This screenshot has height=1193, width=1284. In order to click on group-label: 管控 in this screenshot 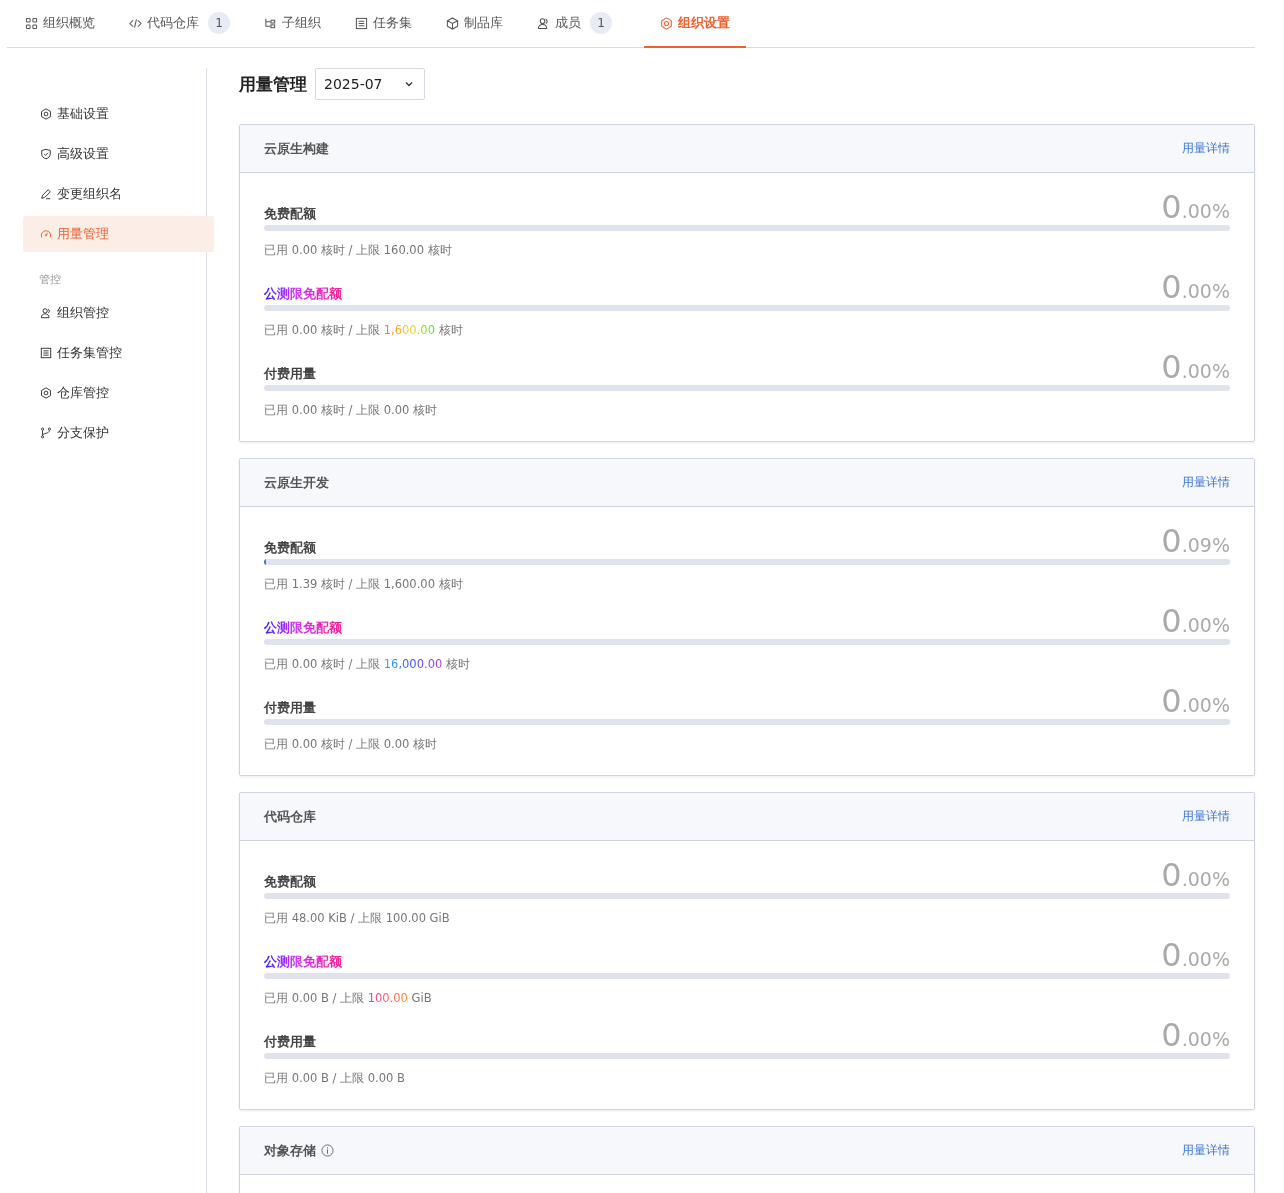, I will do `click(50, 280)`.